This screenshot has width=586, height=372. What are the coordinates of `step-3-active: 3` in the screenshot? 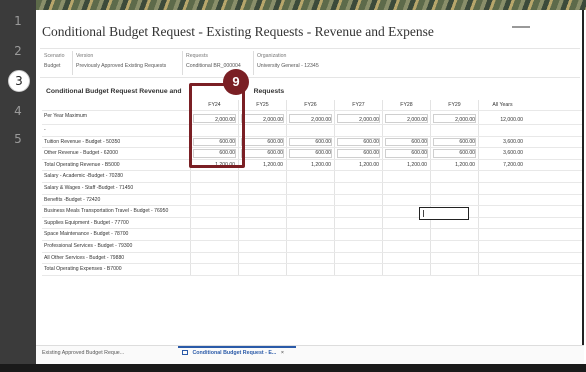 It's located at (19, 81).